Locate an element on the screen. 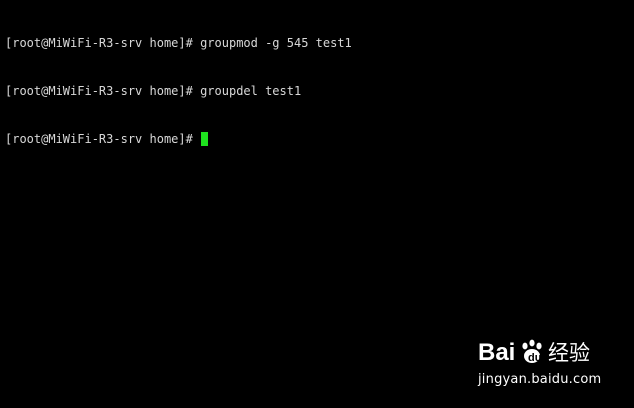 The height and width of the screenshot is (408, 634). baidu-jingyan-logo: Bai du 经验 is located at coordinates (534, 352).